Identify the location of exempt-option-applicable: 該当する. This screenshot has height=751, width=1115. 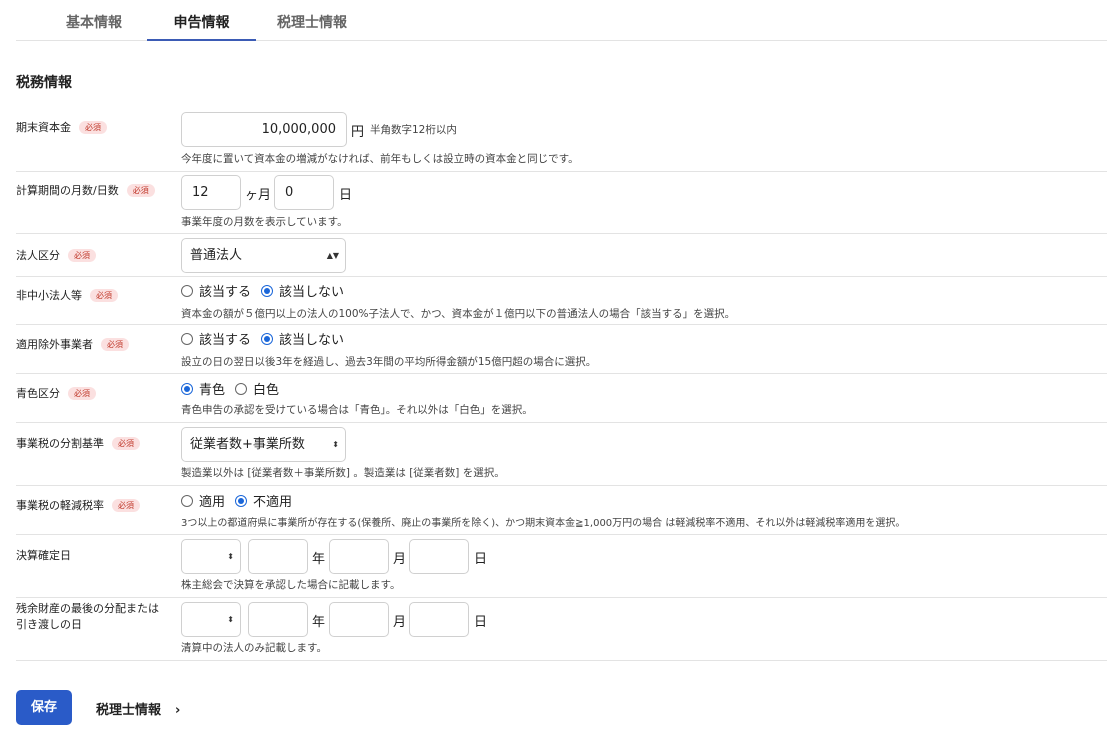
(216, 338).